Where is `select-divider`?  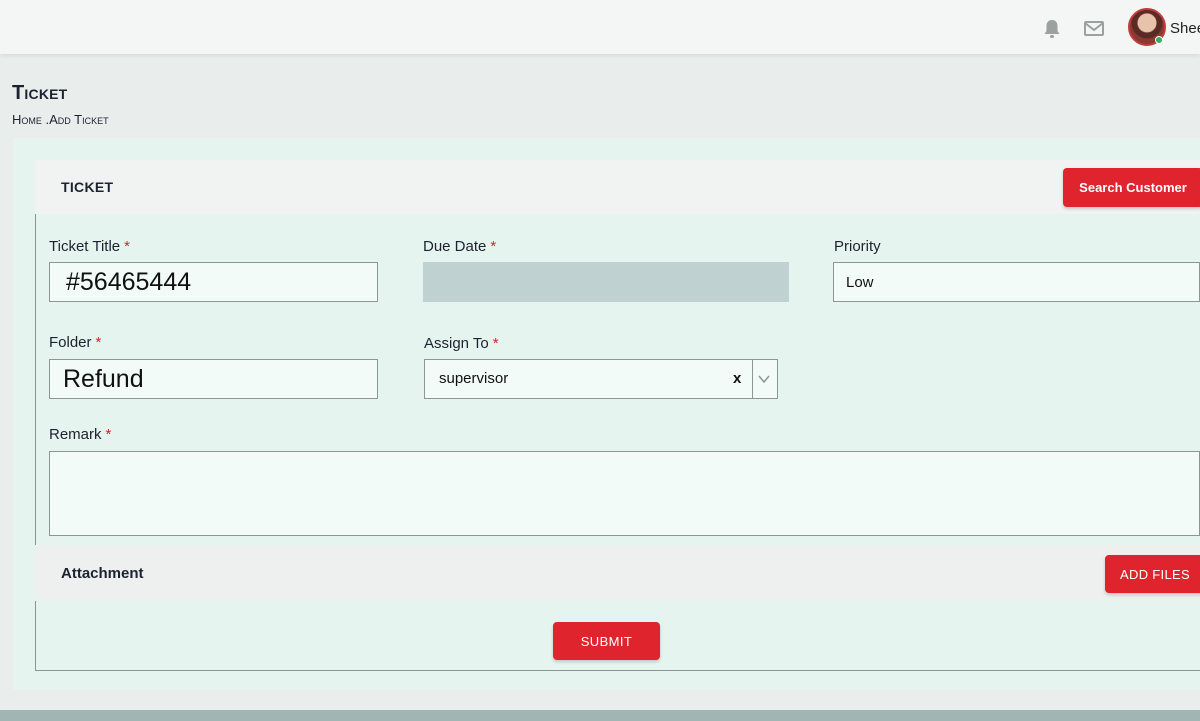
select-divider is located at coordinates (752, 379).